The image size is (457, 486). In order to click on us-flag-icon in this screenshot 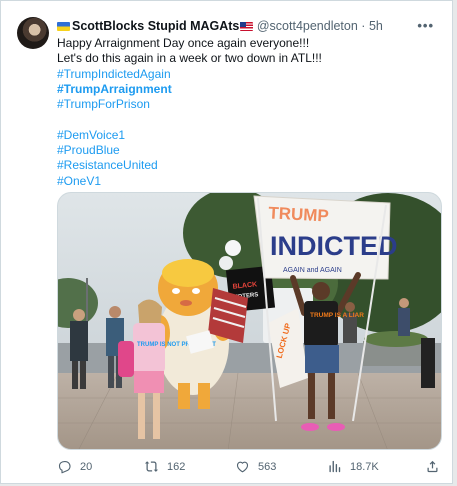, I will do `click(247, 26)`.